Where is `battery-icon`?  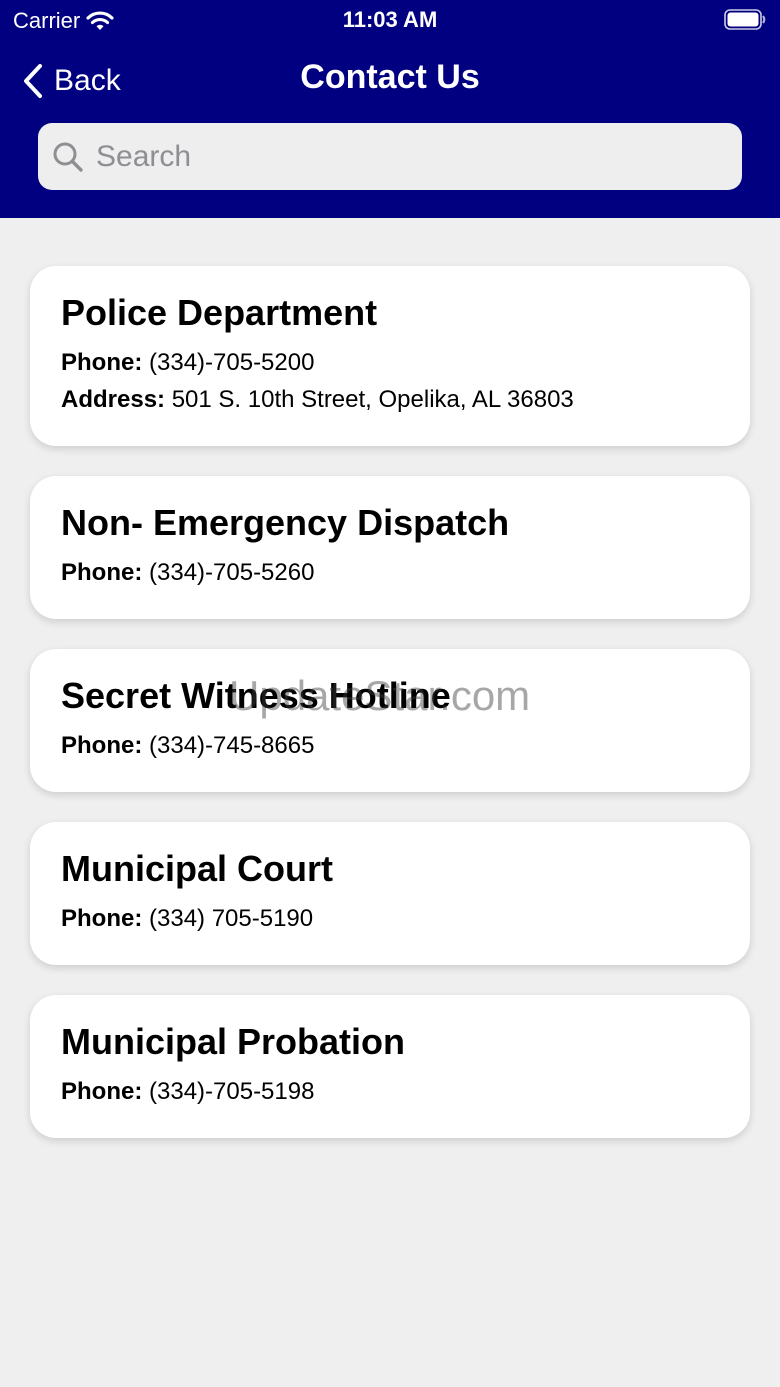
battery-icon is located at coordinates (745, 19).